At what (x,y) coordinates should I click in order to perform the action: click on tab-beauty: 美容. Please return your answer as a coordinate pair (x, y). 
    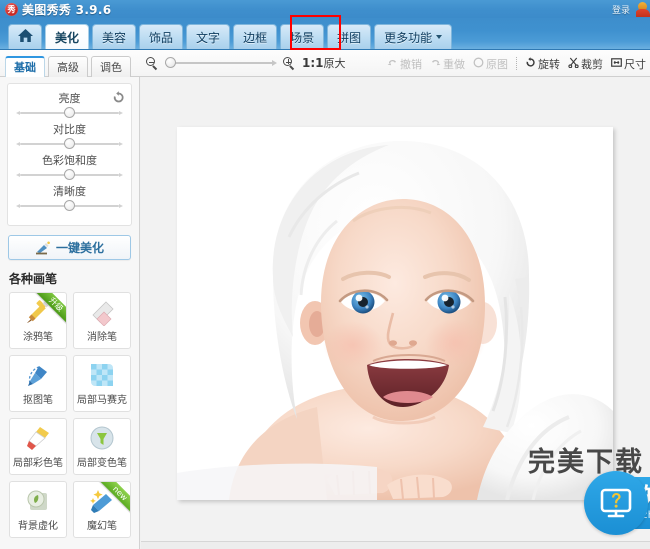
    Looking at the image, I should click on (114, 36).